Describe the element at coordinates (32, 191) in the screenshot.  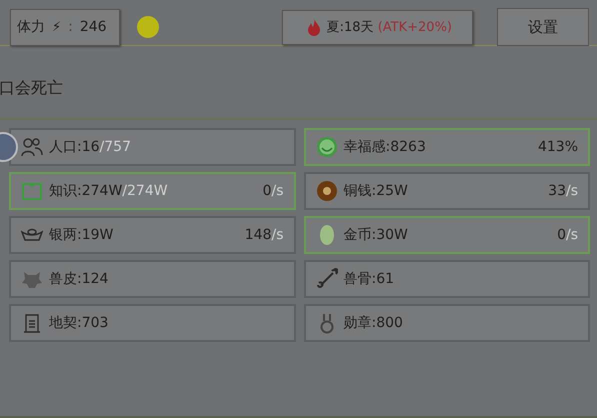
I see `book-icon` at that location.